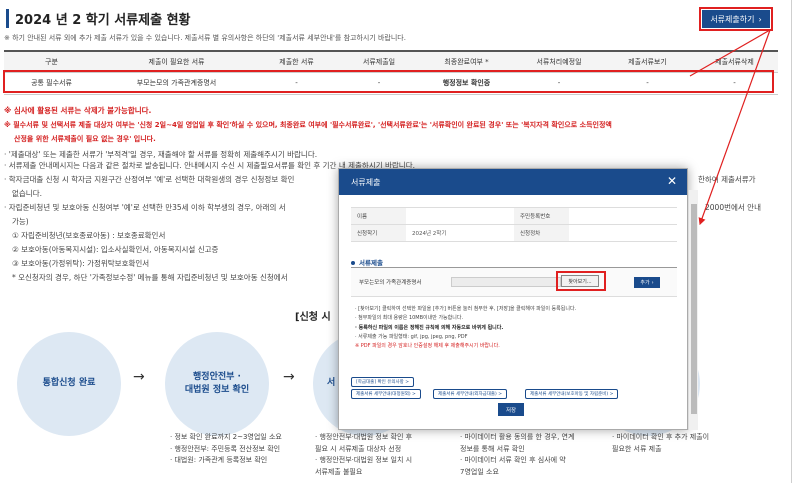  Describe the element at coordinates (364, 437) in the screenshot. I see `description-line: · 행정안전부·대법원 정보 확인 후` at that location.